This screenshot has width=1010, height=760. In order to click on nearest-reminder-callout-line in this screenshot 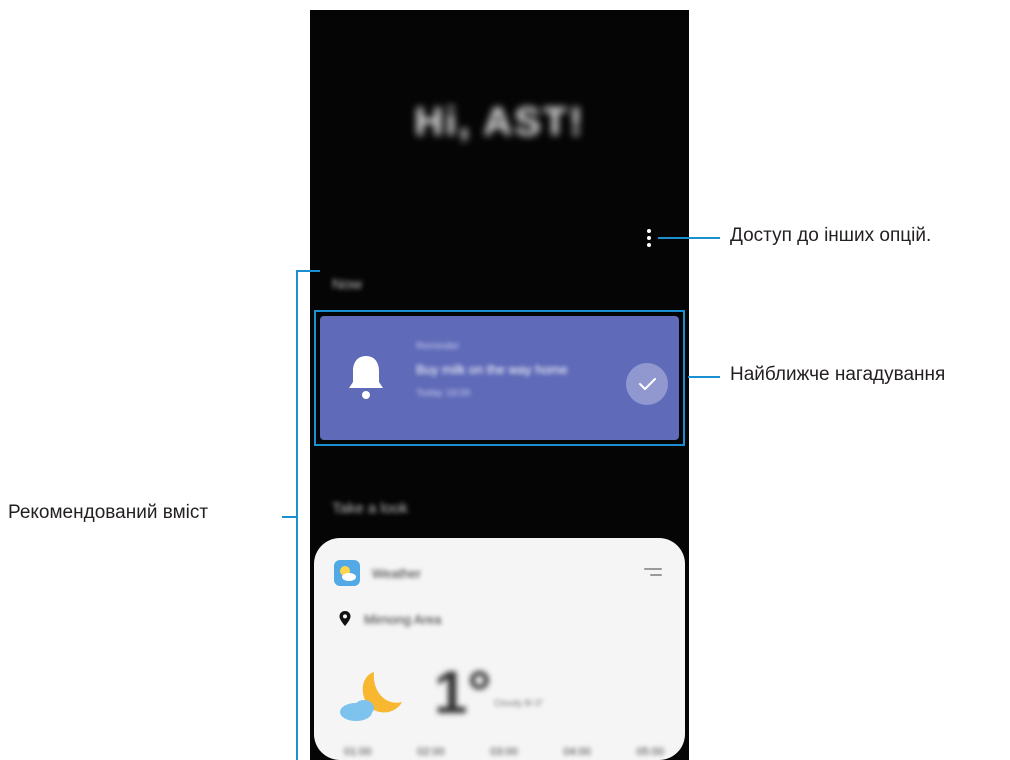, I will do `click(704, 377)`.